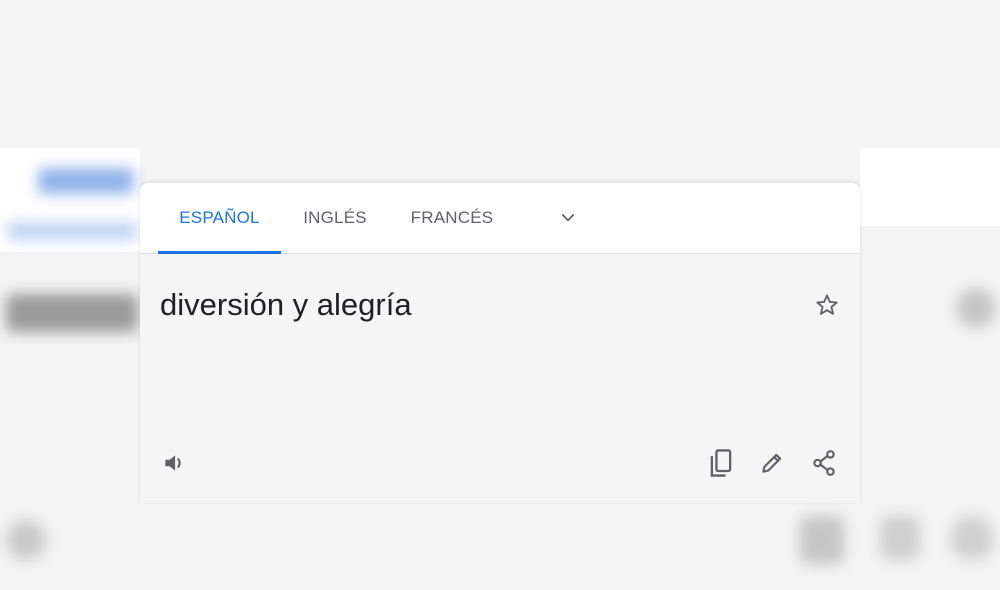 This screenshot has height=590, width=1000. I want to click on edit-button, so click(772, 463).